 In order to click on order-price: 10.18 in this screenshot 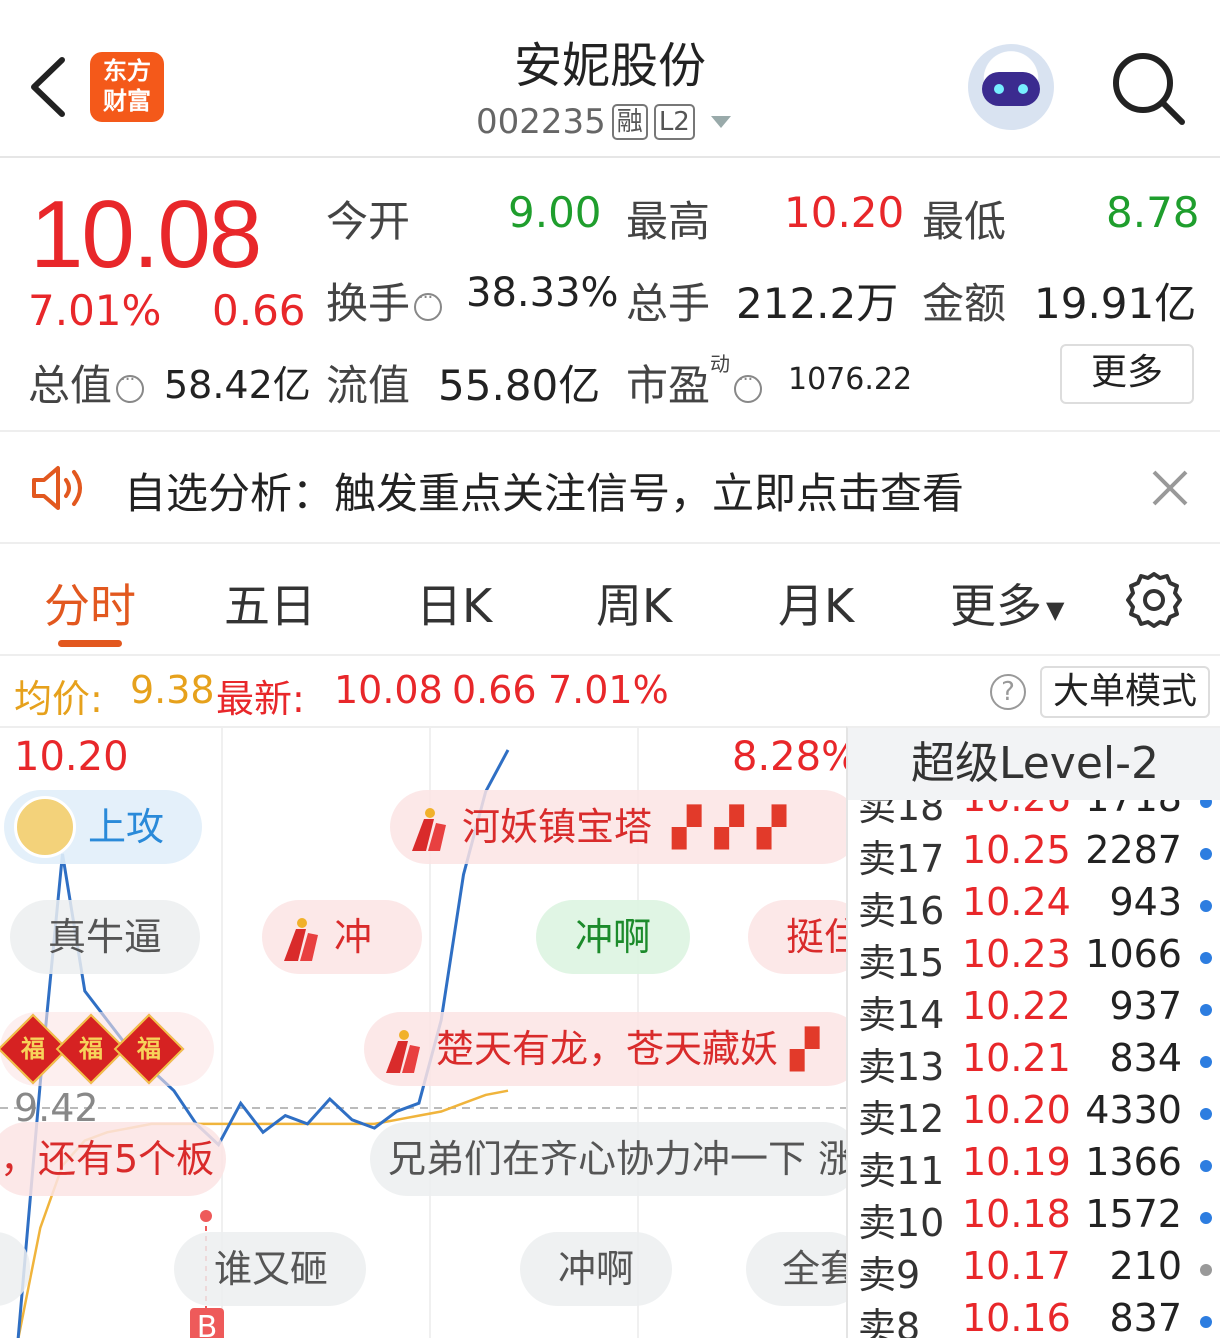, I will do `click(1016, 1214)`.